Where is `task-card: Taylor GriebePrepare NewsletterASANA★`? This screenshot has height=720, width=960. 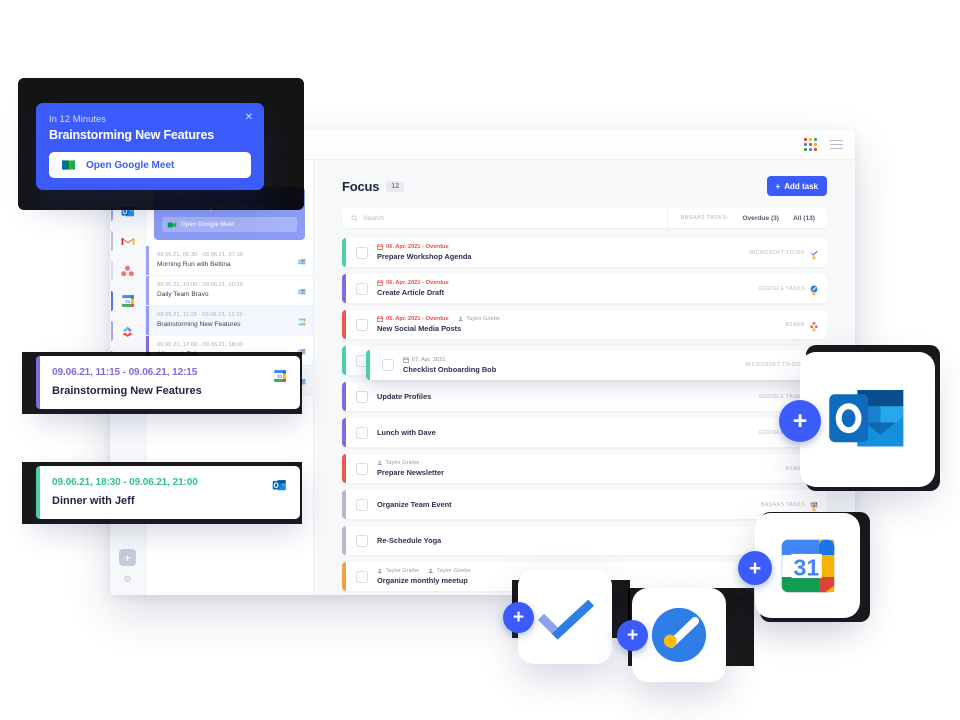
task-card: Taylor GriebePrepare NewsletterASANA★ is located at coordinates (584, 468).